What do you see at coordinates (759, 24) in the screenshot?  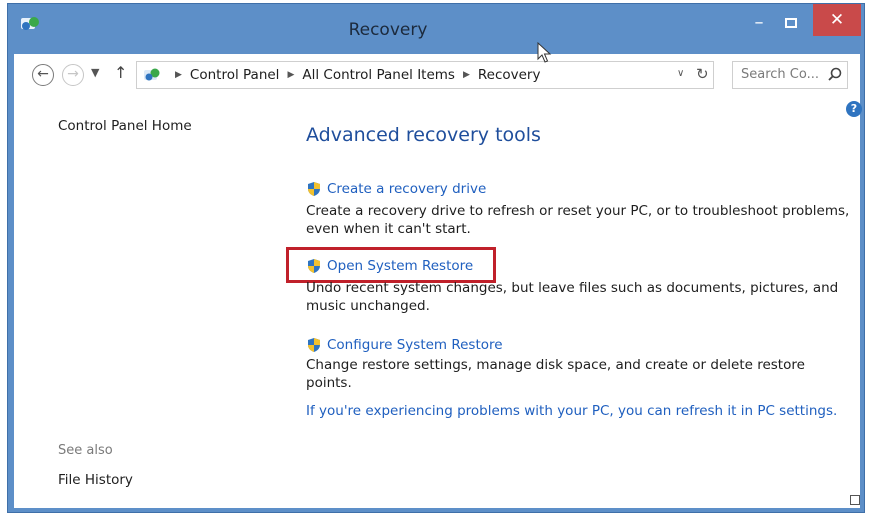 I see `minimize-button: –` at bounding box center [759, 24].